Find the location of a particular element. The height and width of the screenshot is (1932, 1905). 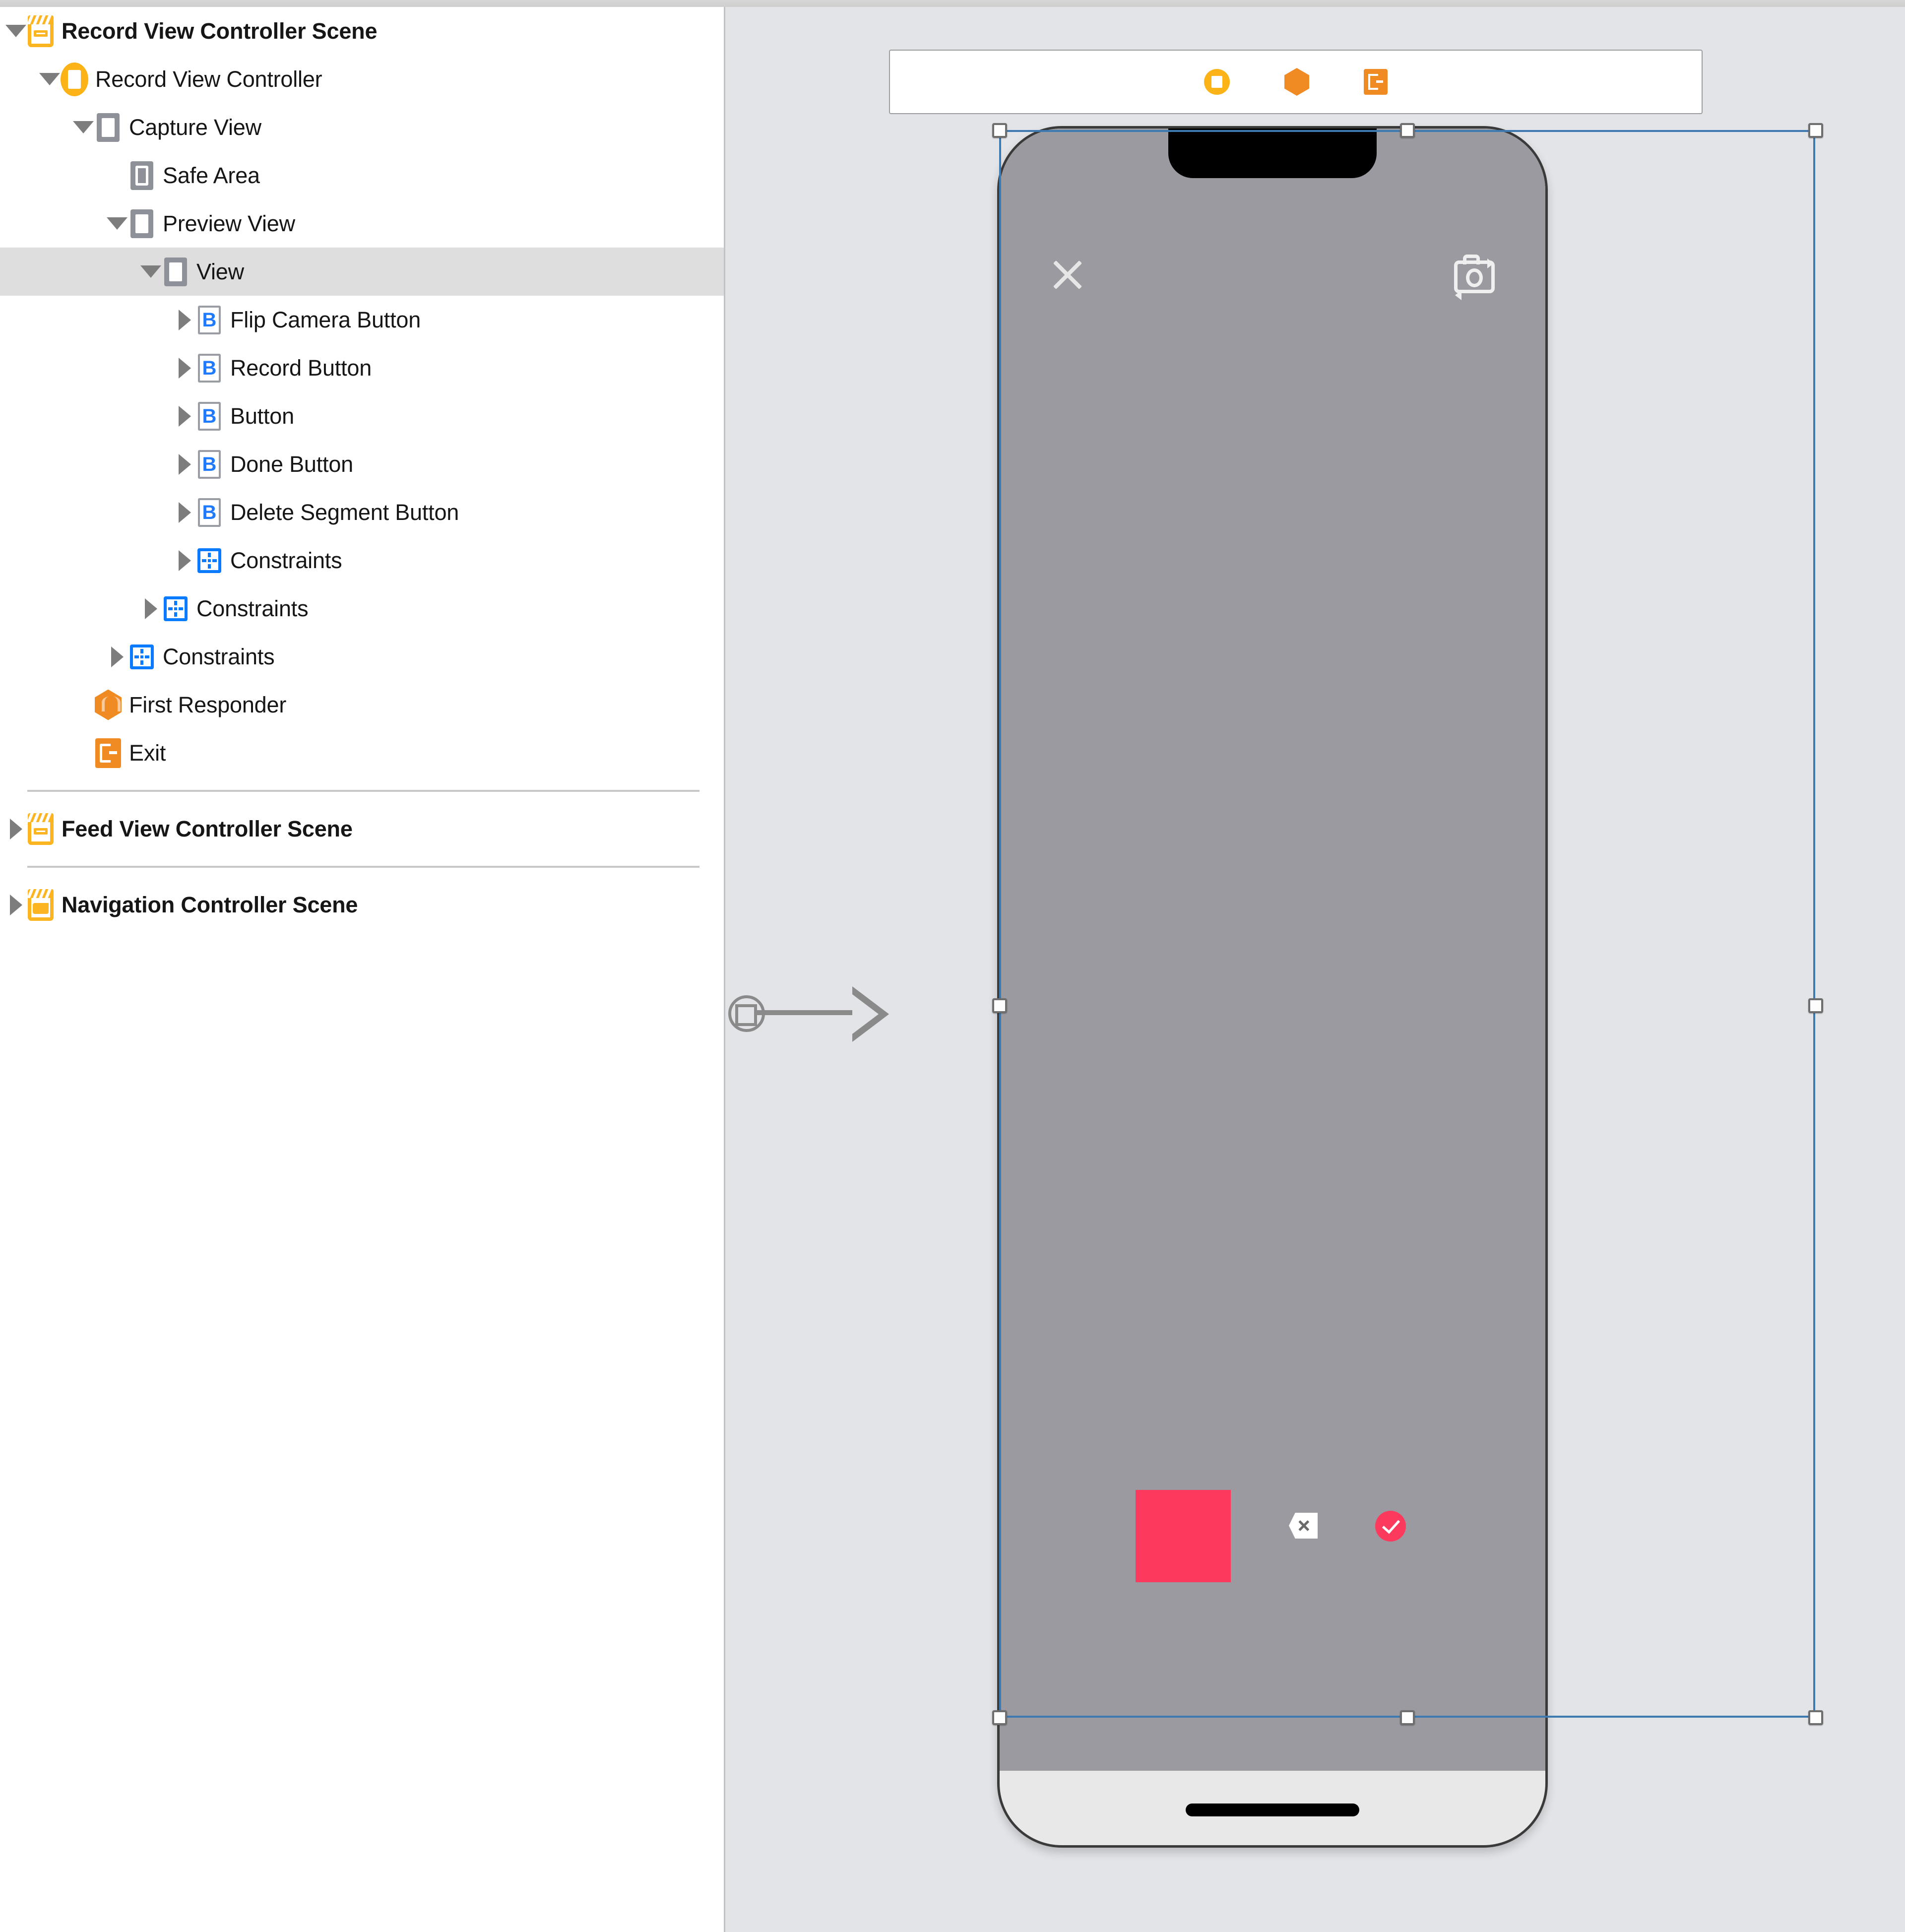

outline-row-exit: Exit is located at coordinates (362, 753).